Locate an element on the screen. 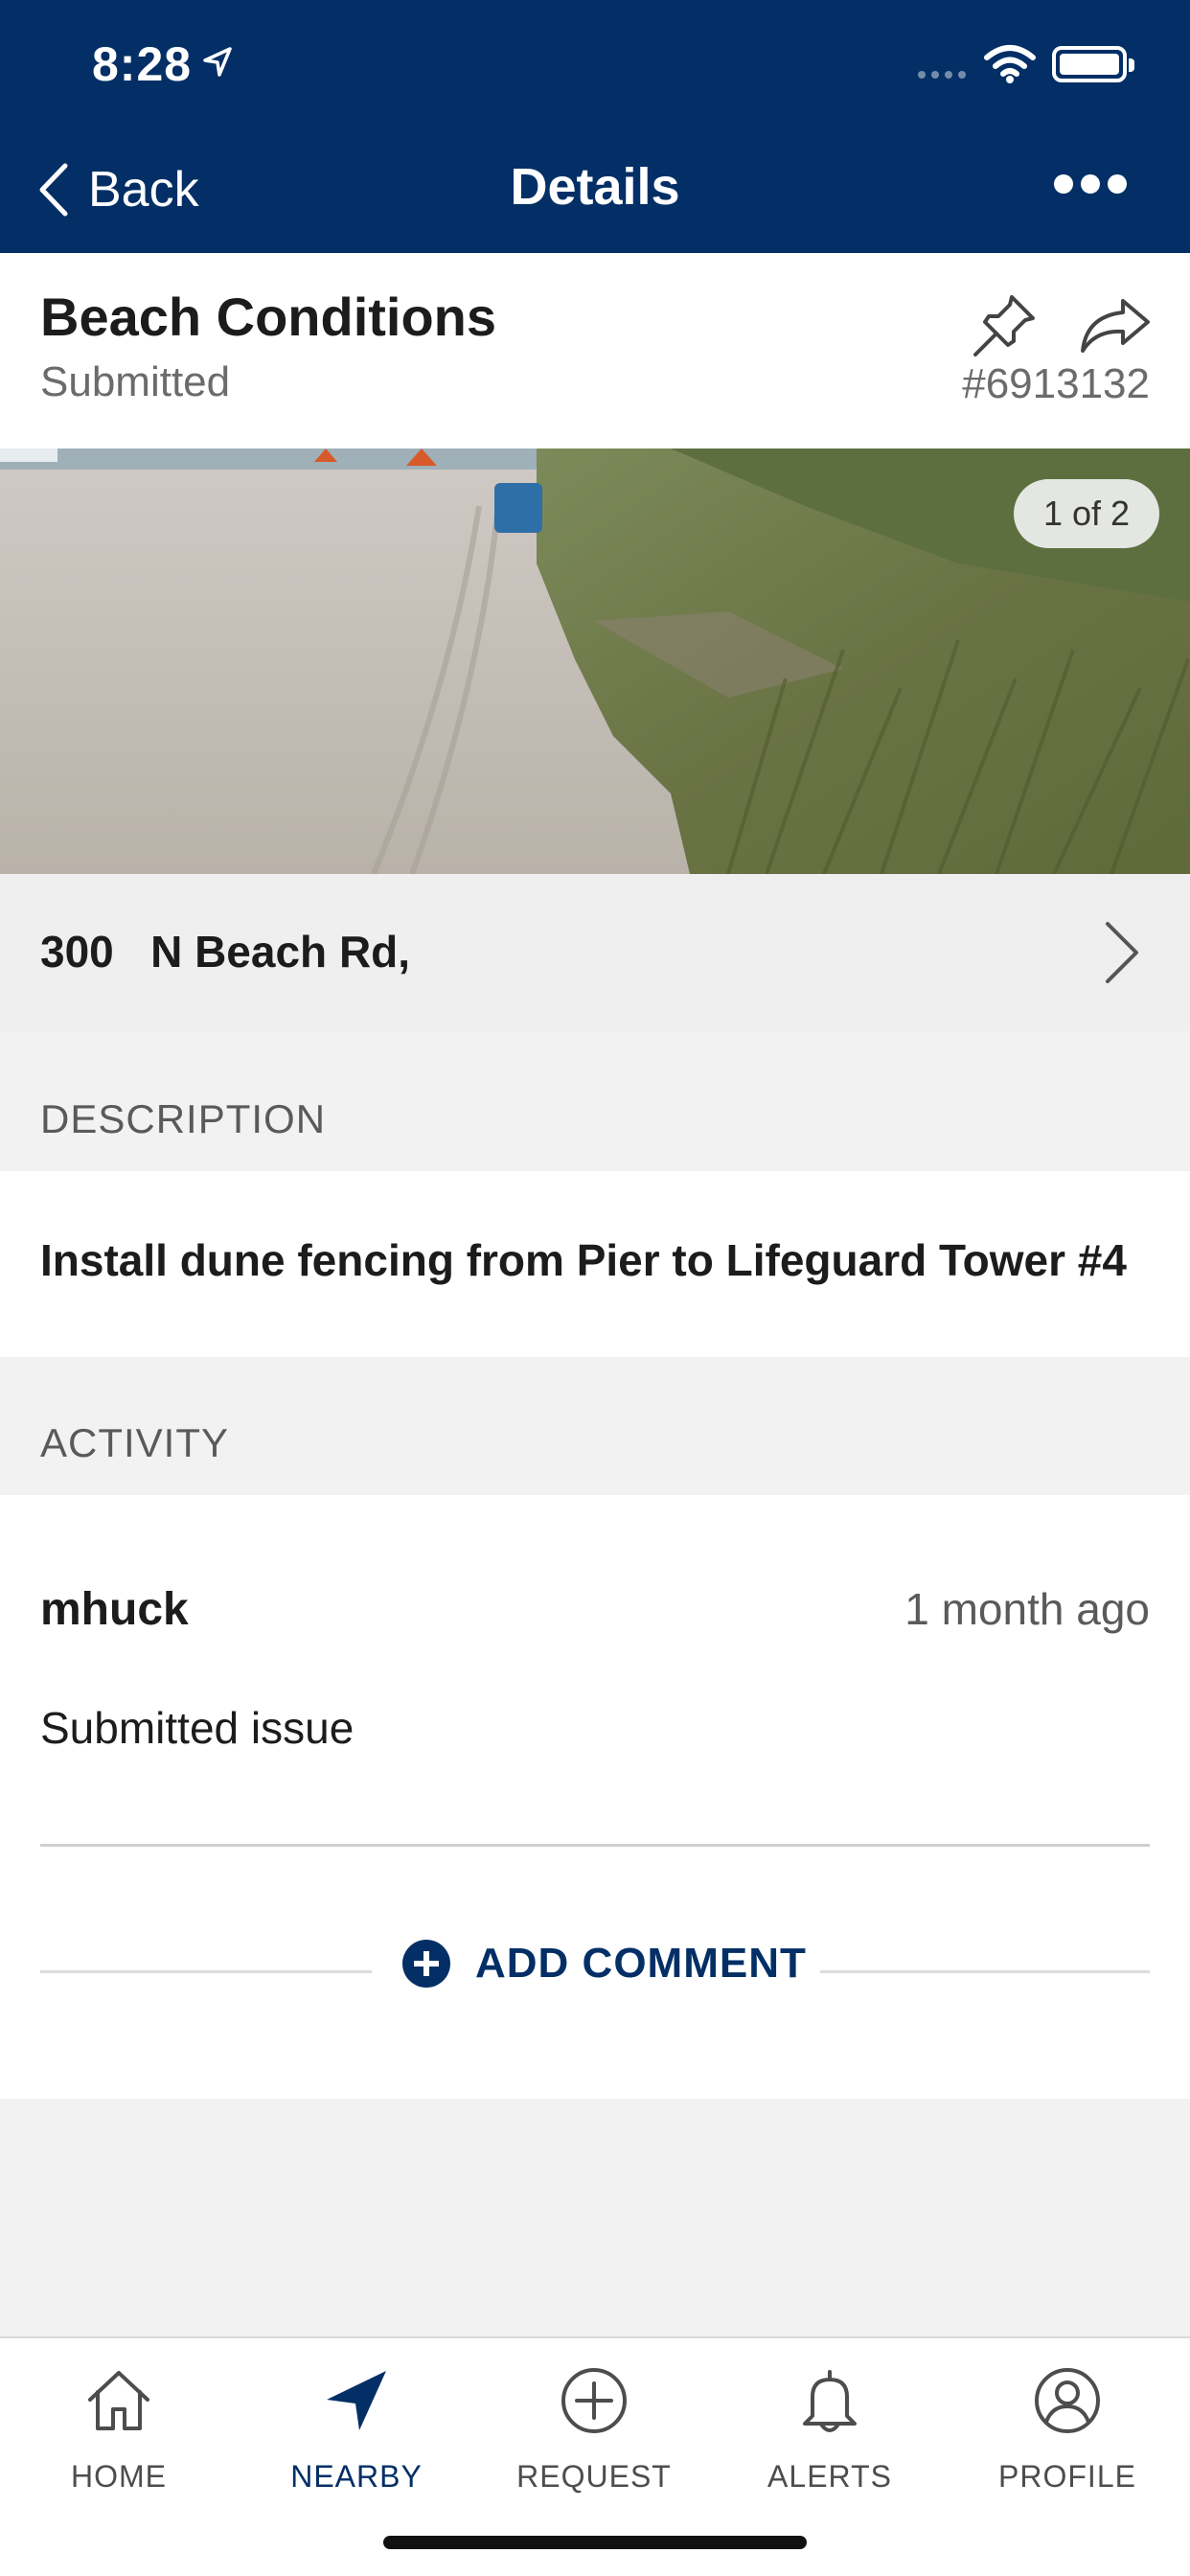  home-indicator is located at coordinates (595, 2542).